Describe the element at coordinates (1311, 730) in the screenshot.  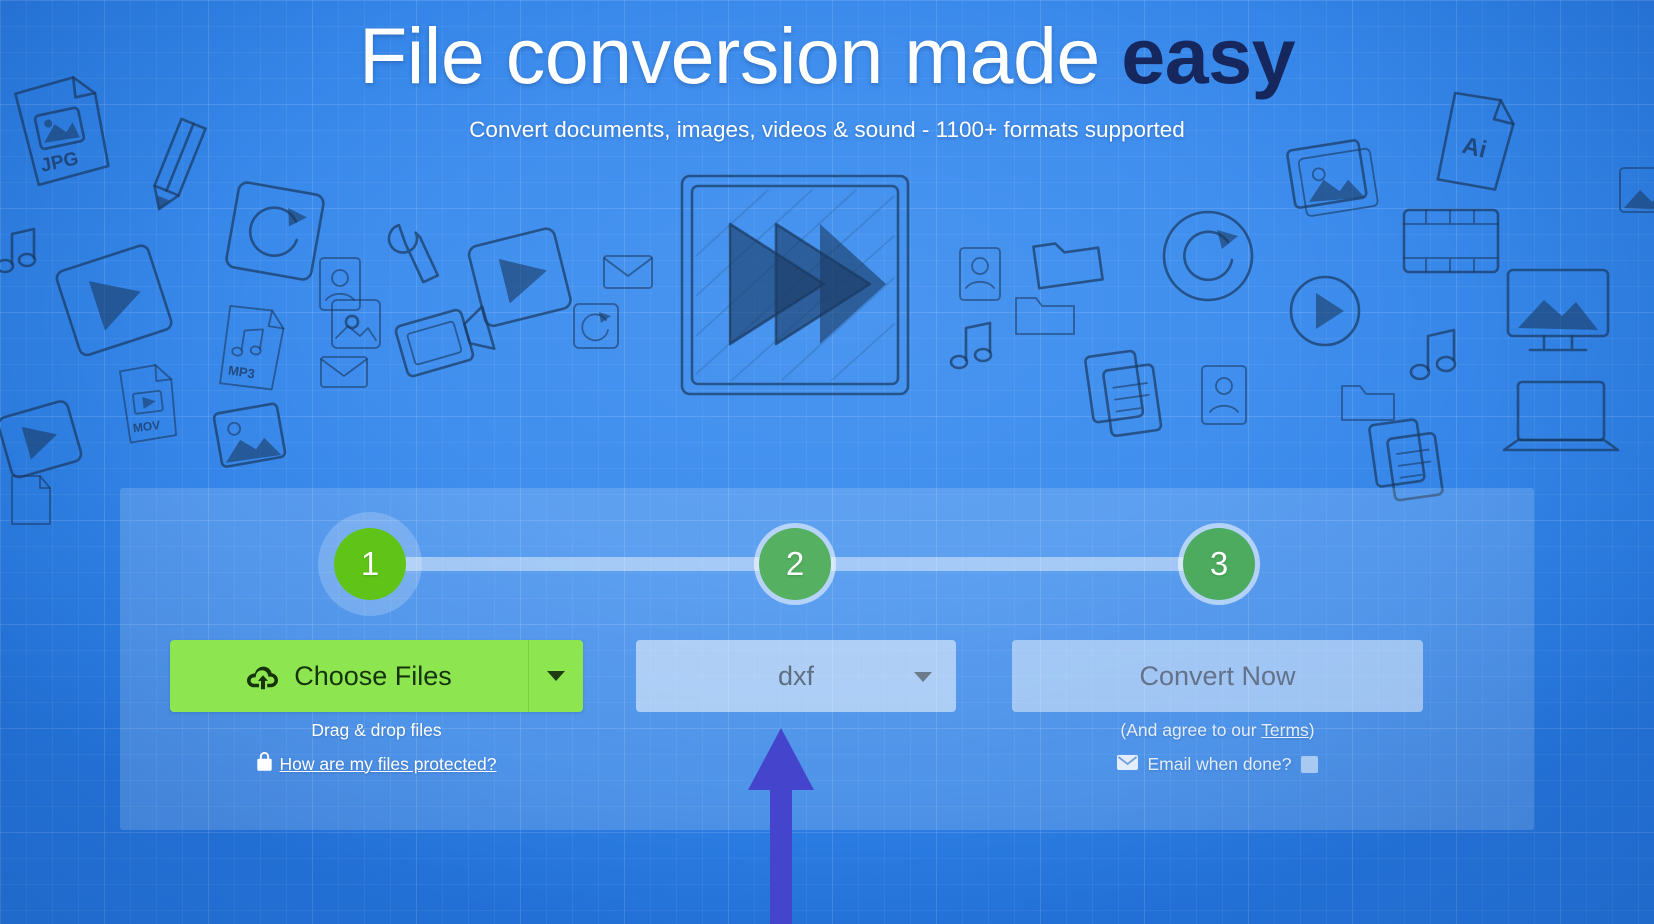
I see `terms-suffix: )` at that location.